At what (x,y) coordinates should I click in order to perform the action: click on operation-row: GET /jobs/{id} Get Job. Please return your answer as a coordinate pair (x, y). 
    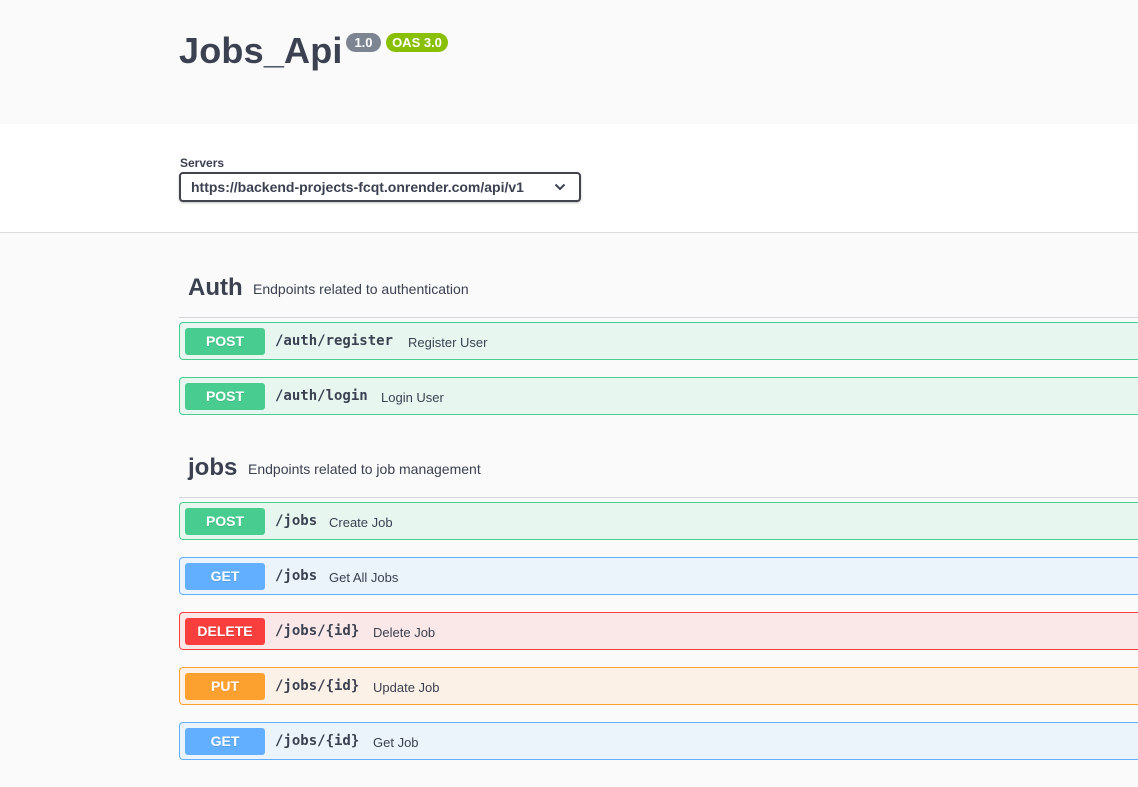
    Looking at the image, I should click on (658, 741).